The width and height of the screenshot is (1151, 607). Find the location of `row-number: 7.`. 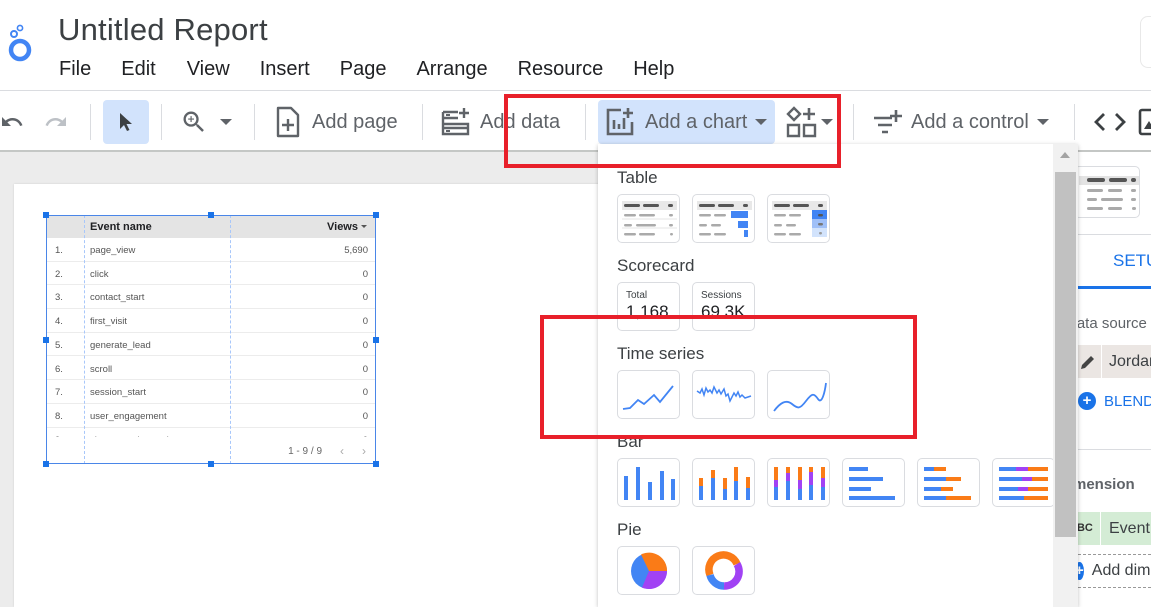

row-number: 7. is located at coordinates (59, 393).